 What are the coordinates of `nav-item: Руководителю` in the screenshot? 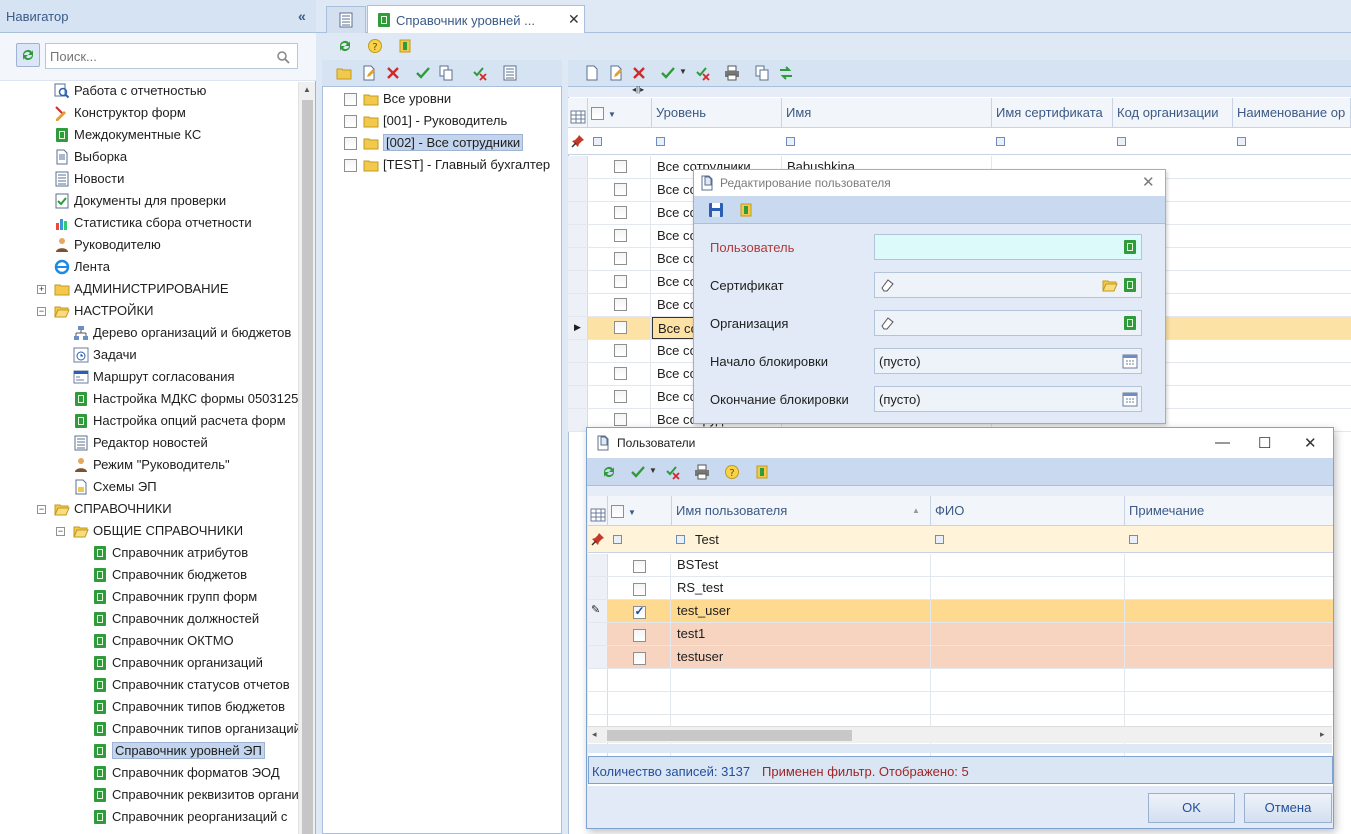 It's located at (107, 245).